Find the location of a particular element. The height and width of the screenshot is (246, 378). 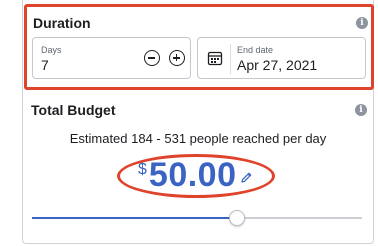

duration-title: Duration is located at coordinates (62, 23).